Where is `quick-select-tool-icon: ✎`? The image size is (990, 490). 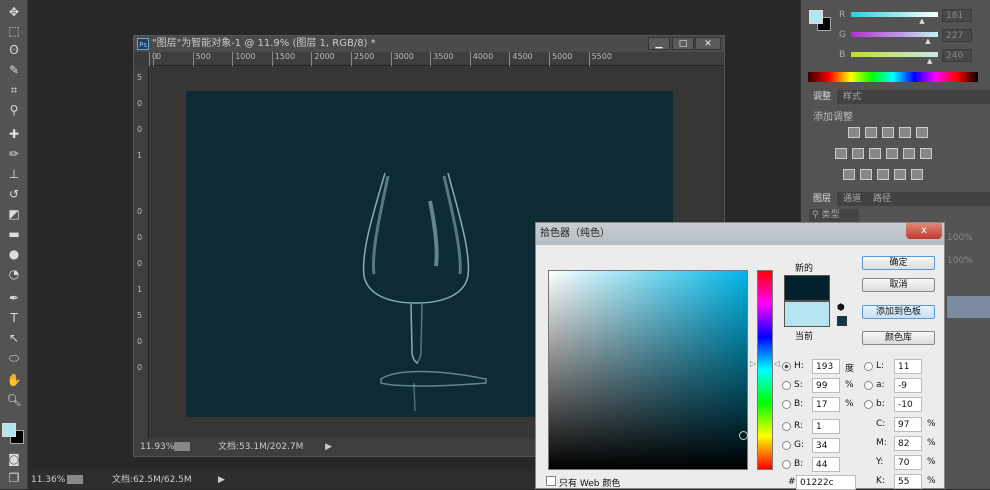 quick-select-tool-icon: ✎ is located at coordinates (14, 70).